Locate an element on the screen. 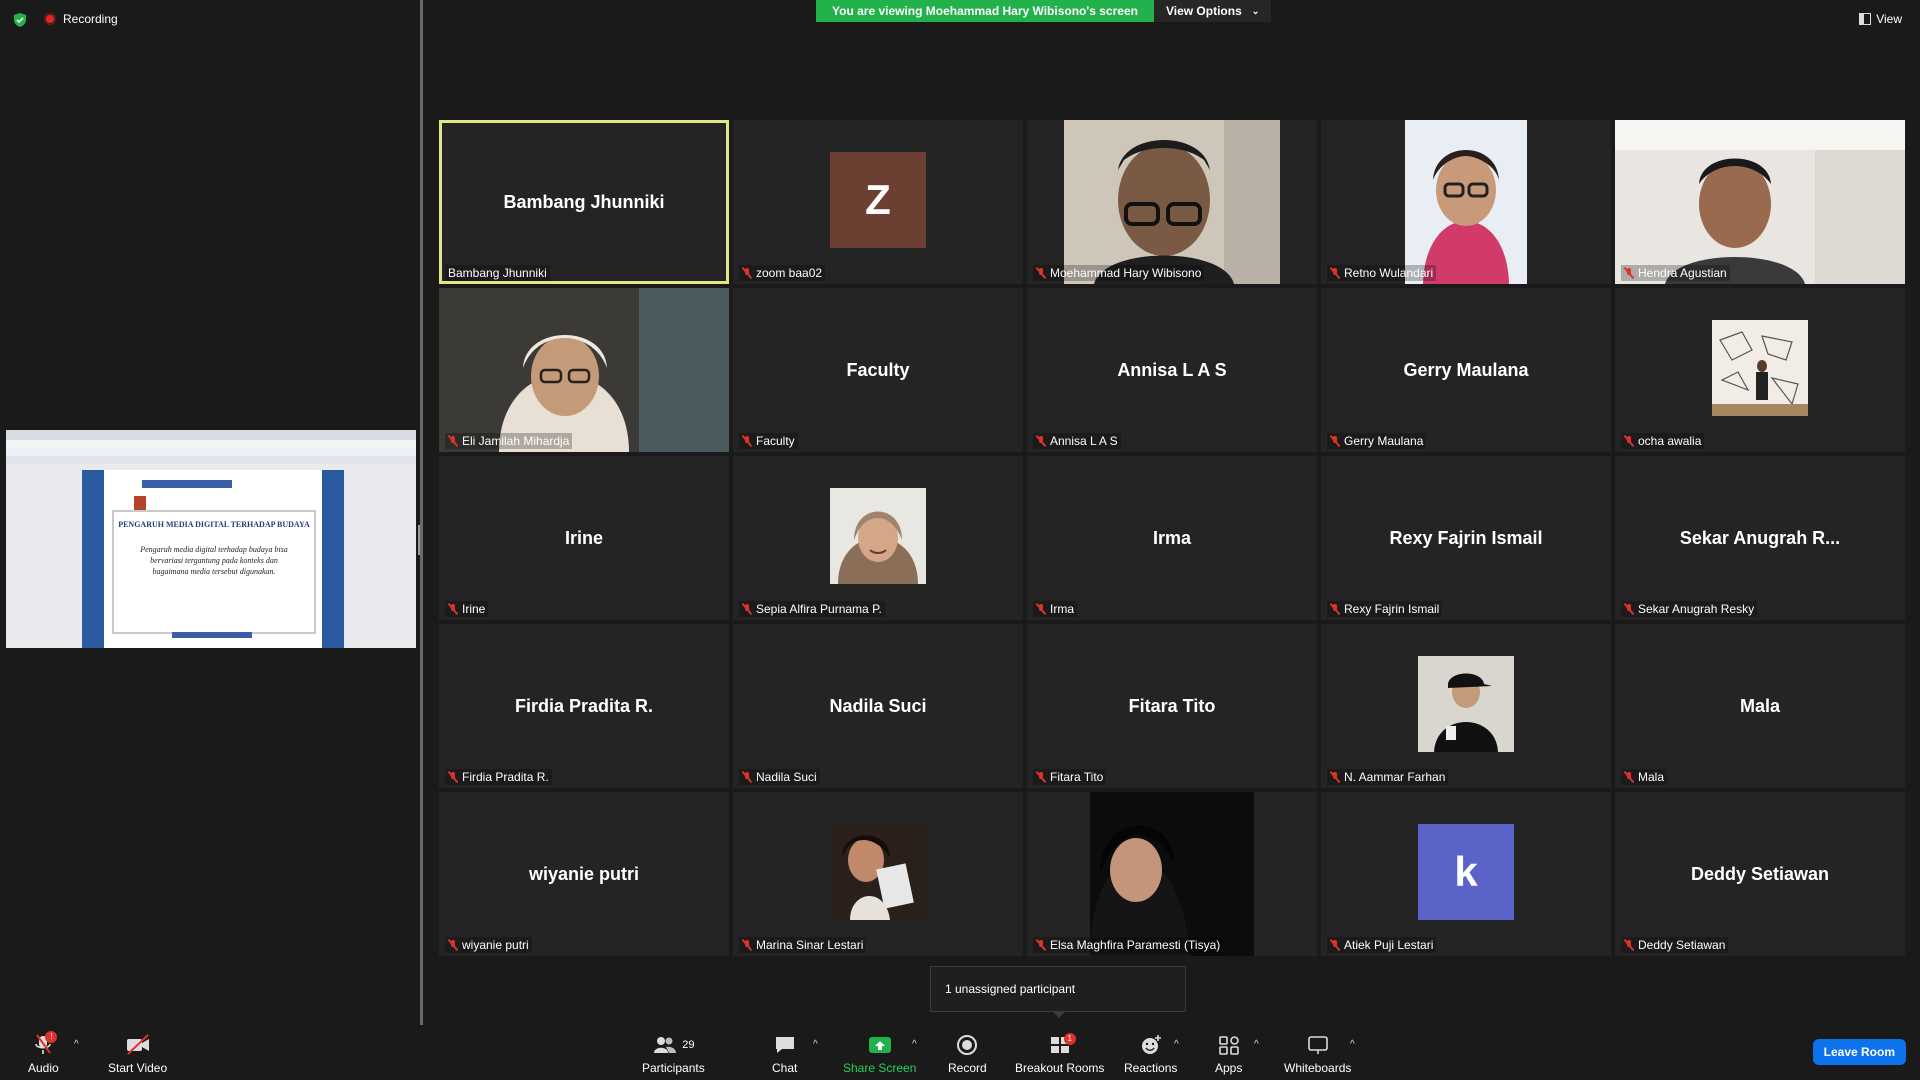 The width and height of the screenshot is (1920, 1080). participant-name-label: Faculty is located at coordinates (768, 441).